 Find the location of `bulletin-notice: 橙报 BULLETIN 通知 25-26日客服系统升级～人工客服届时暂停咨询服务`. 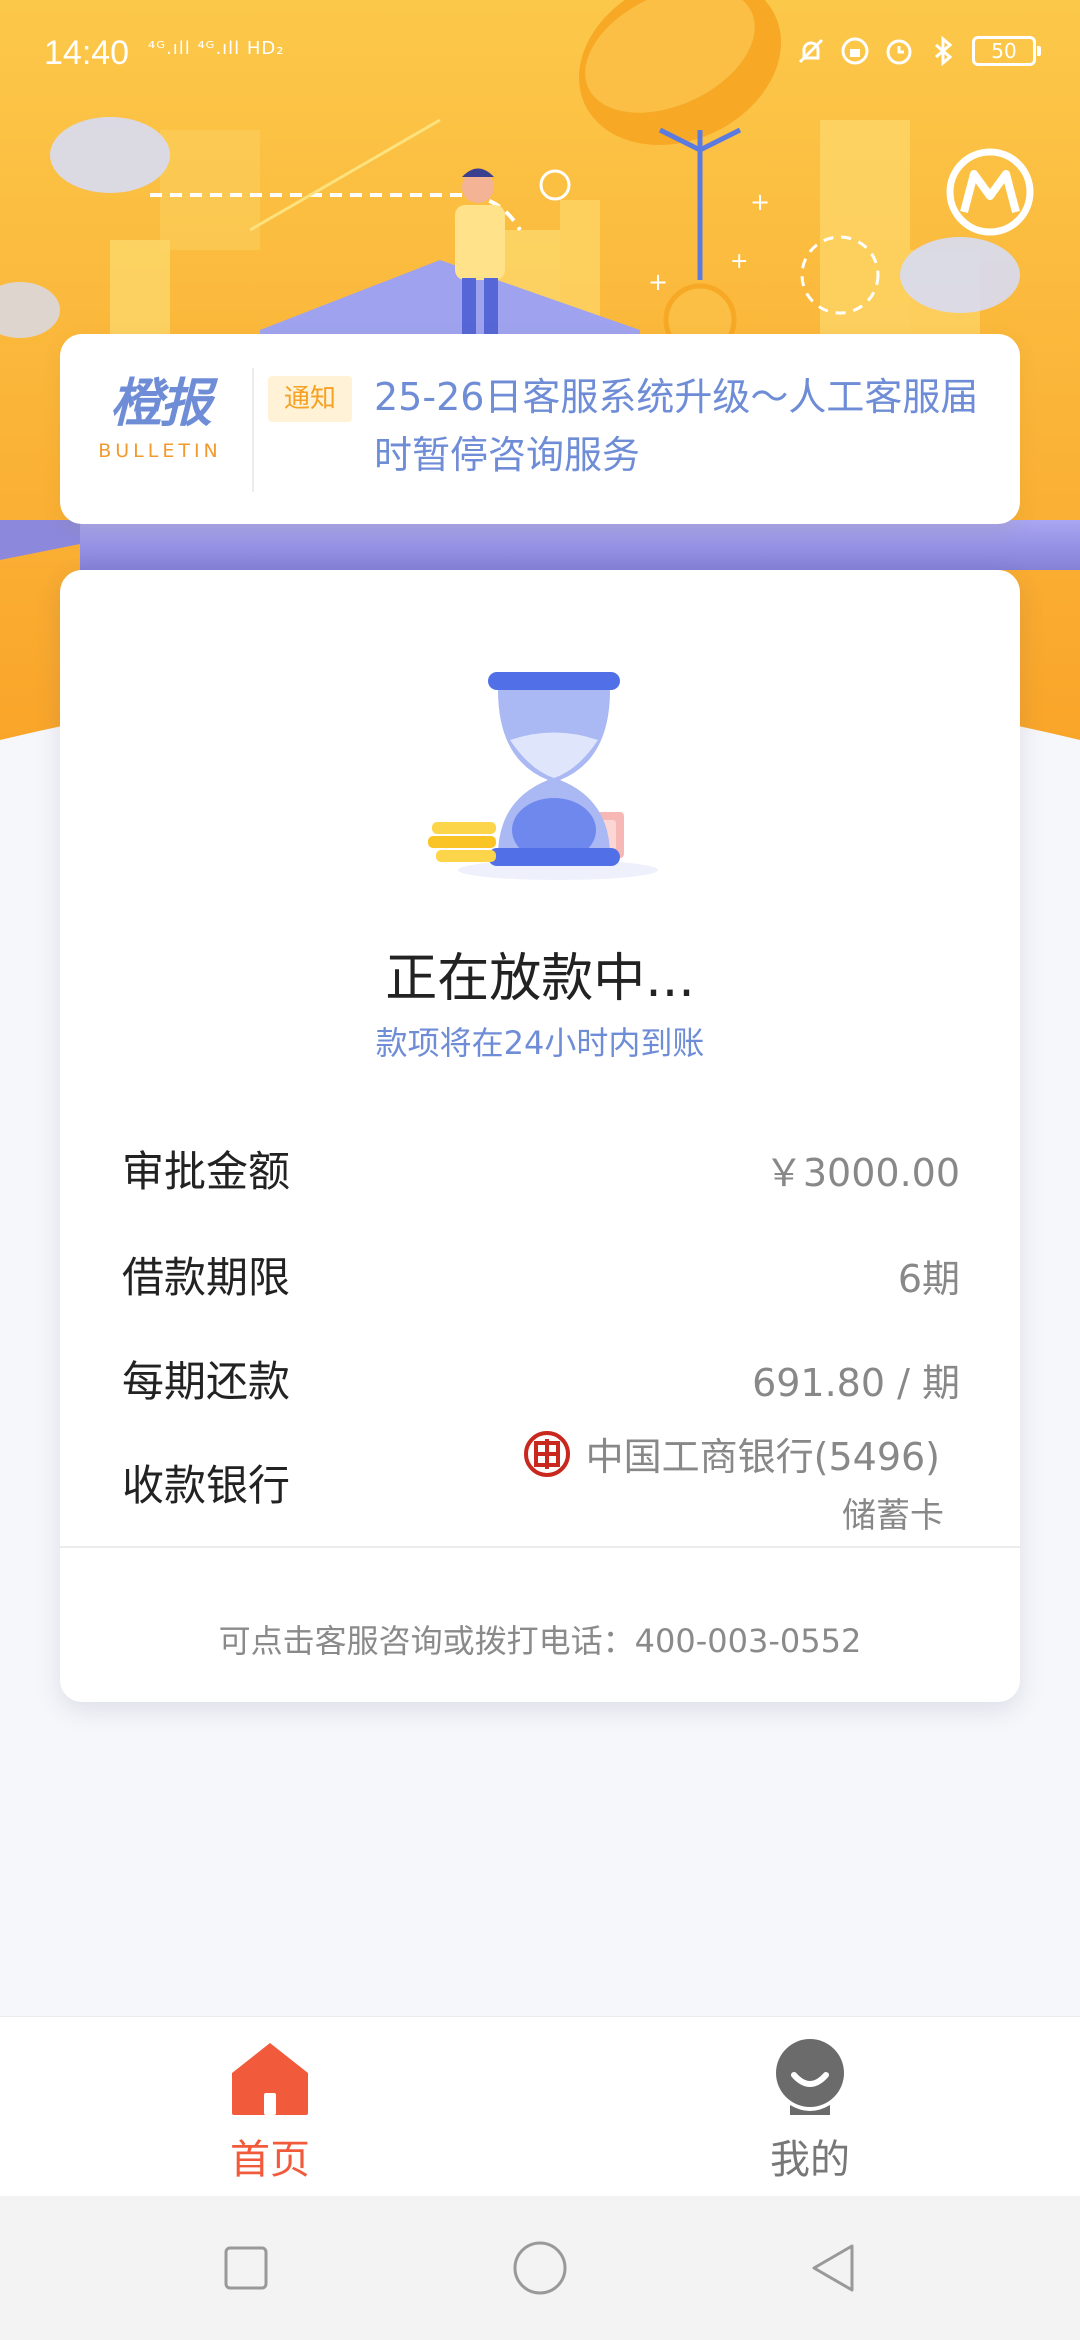

bulletin-notice: 橙报 BULLETIN 通知 25-26日客服系统升级～人工客服届时暂停咨询服务 is located at coordinates (540, 429).